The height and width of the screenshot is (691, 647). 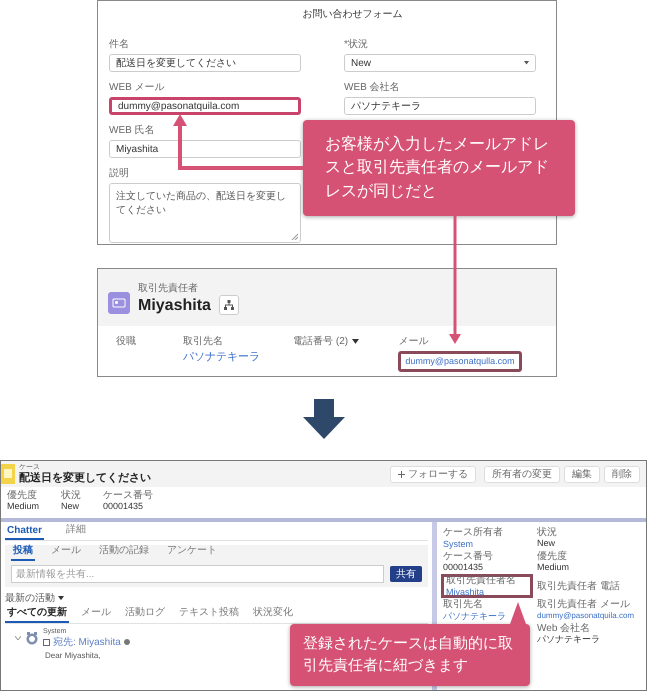 What do you see at coordinates (356, 45) in the screenshot?
I see `field-label: *状況` at bounding box center [356, 45].